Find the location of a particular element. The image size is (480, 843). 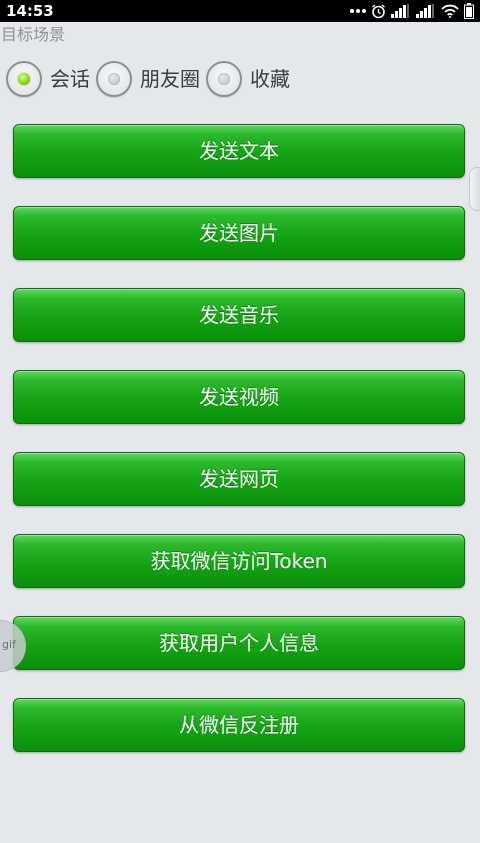

gif-label: gif is located at coordinates (9, 644).